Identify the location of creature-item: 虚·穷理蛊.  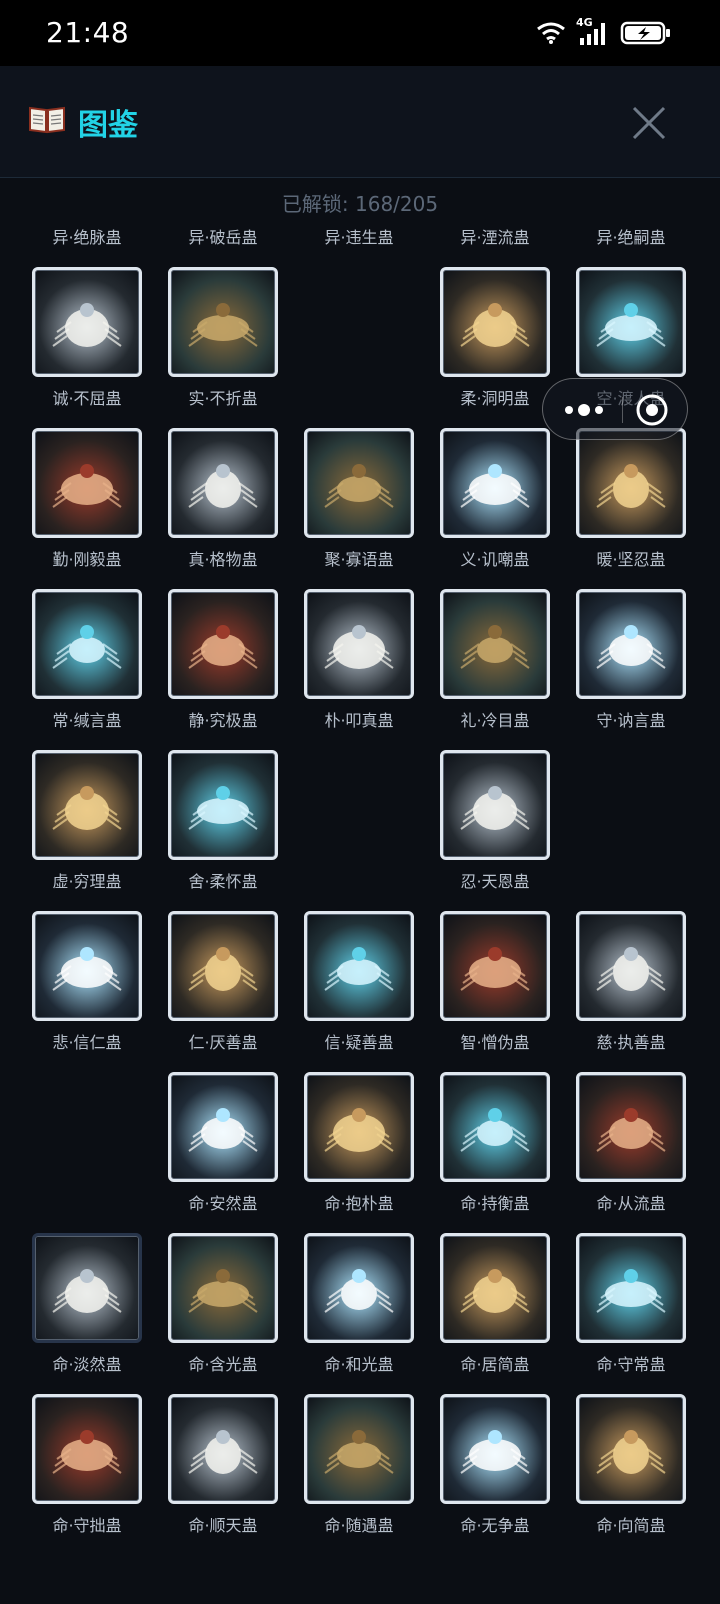
(87, 821).